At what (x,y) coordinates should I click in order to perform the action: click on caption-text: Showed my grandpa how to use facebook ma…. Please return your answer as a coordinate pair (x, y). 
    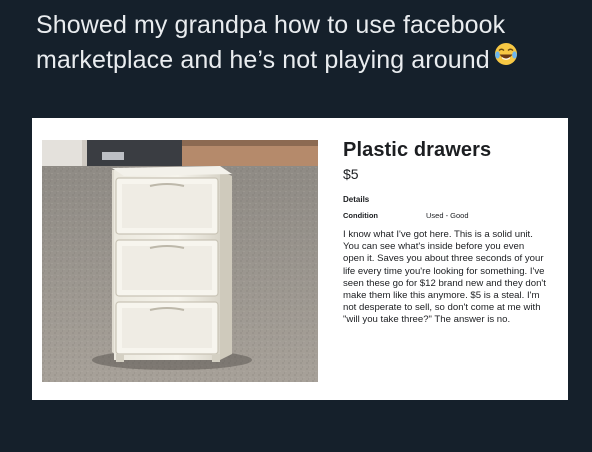
    Looking at the image, I should click on (271, 42).